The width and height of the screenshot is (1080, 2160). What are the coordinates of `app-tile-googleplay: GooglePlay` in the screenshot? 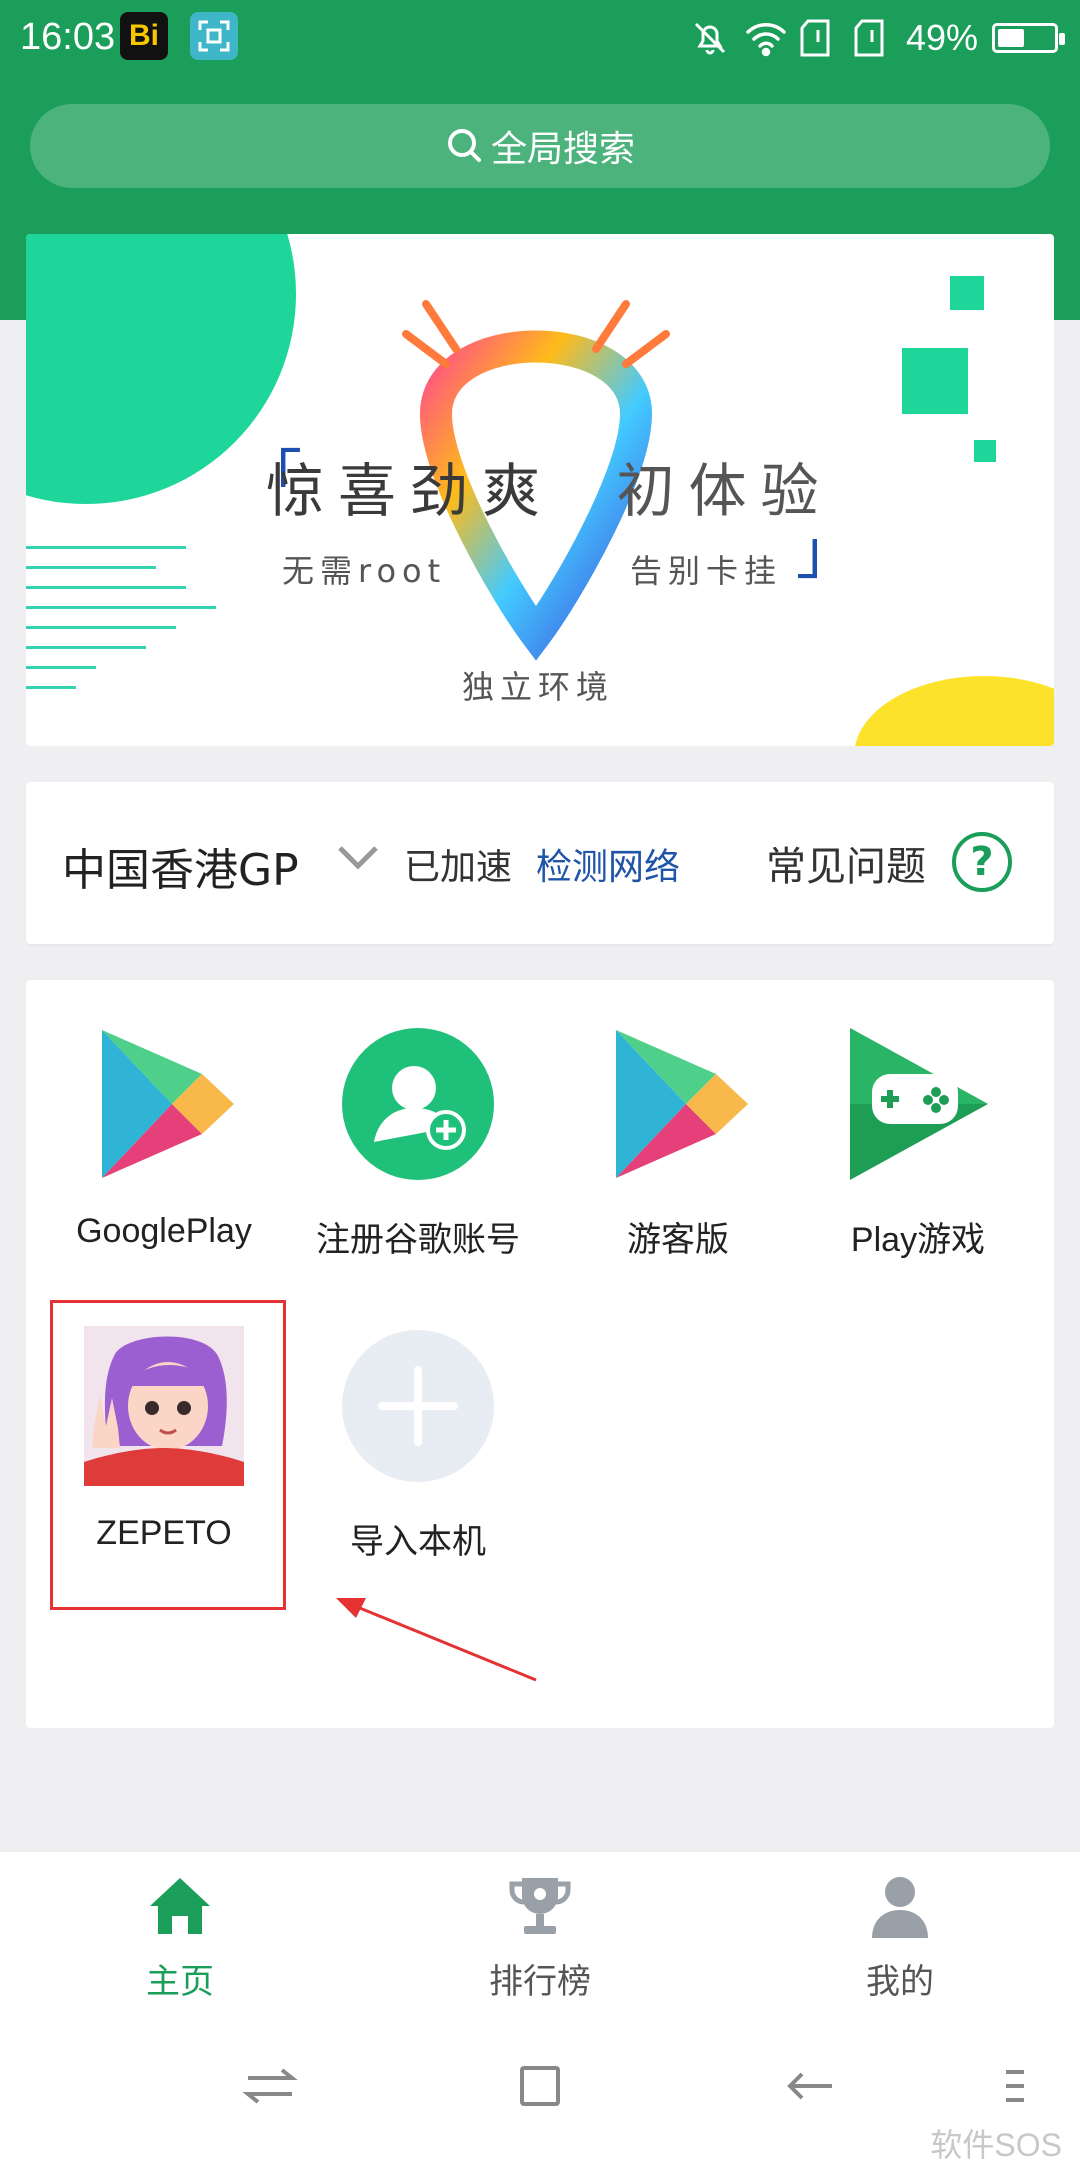 It's located at (164, 1120).